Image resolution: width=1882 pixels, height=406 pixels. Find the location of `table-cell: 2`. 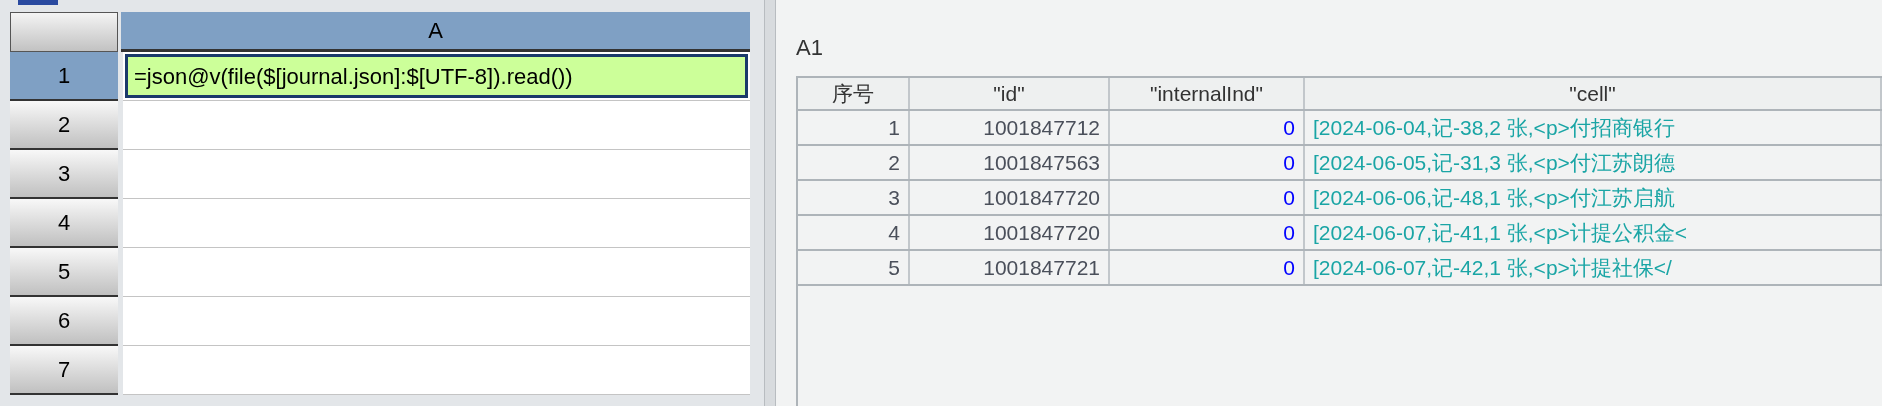

table-cell: 2 is located at coordinates (854, 162).